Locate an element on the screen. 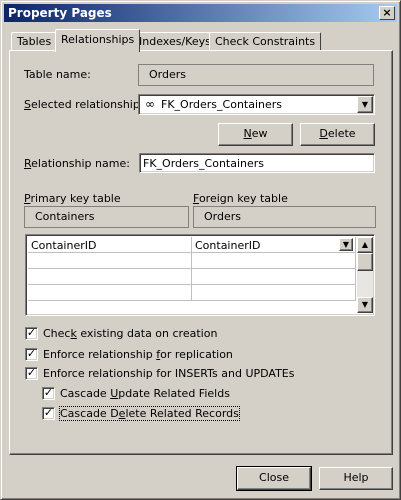 This screenshot has width=401, height=500. key-columns-grid: ContainerID ContainerID ▼ ▲ ▼ is located at coordinates (200, 275).